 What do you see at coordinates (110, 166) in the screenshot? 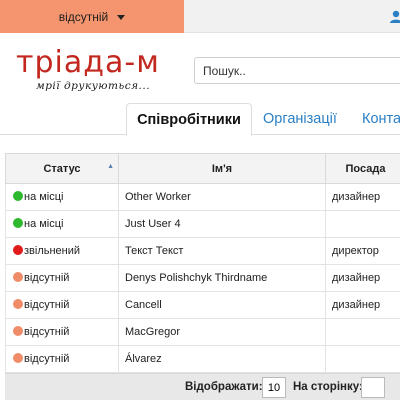
I see `sort-asc-icon: ▲` at bounding box center [110, 166].